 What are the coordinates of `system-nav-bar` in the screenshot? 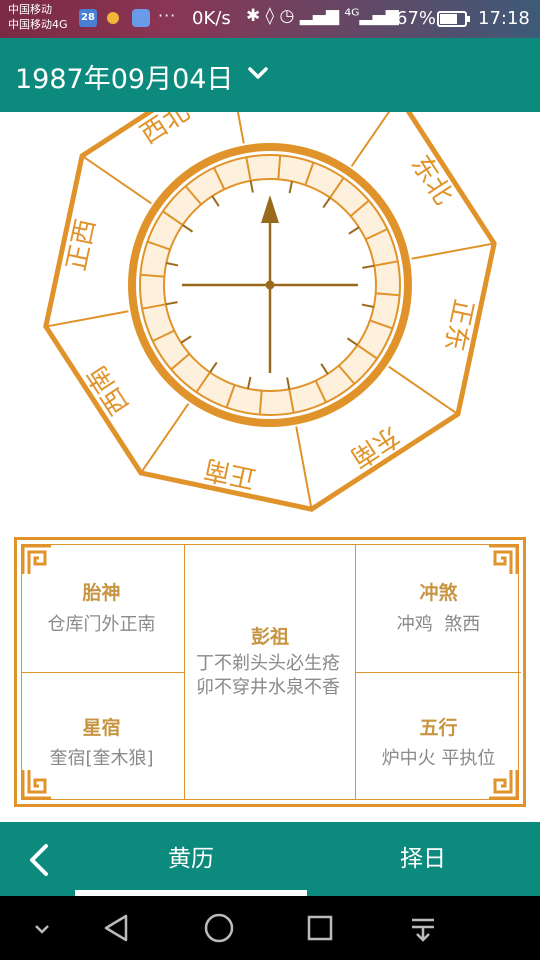 It's located at (270, 928).